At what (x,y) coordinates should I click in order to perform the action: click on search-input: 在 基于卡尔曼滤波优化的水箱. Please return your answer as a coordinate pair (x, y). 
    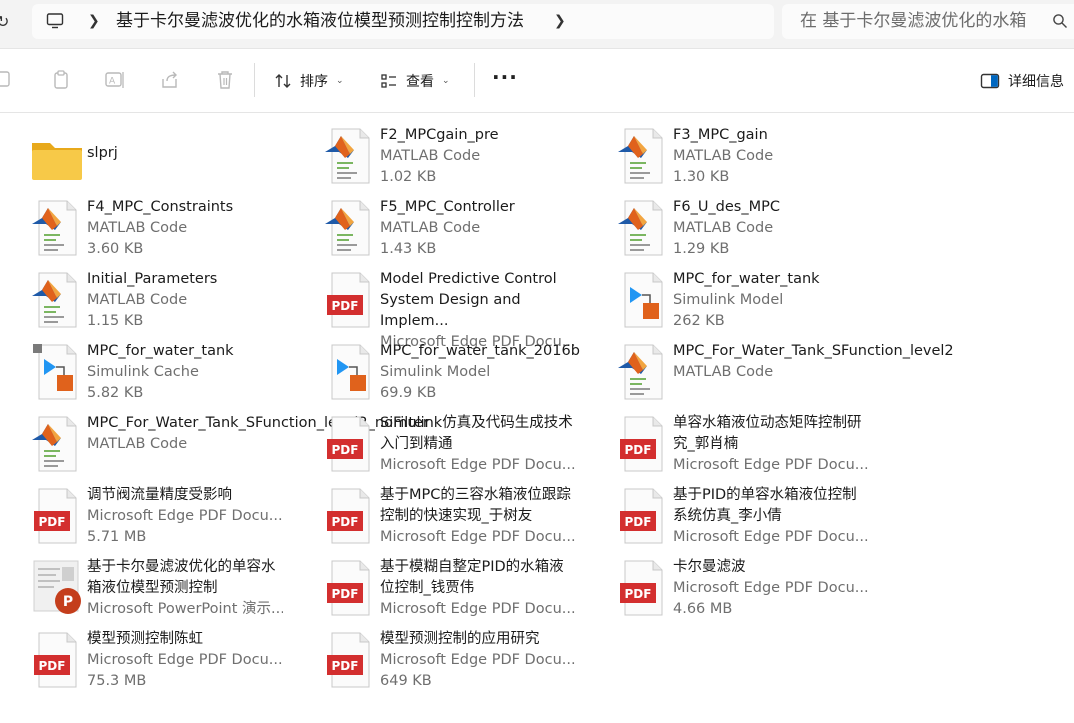
    Looking at the image, I should click on (913, 21).